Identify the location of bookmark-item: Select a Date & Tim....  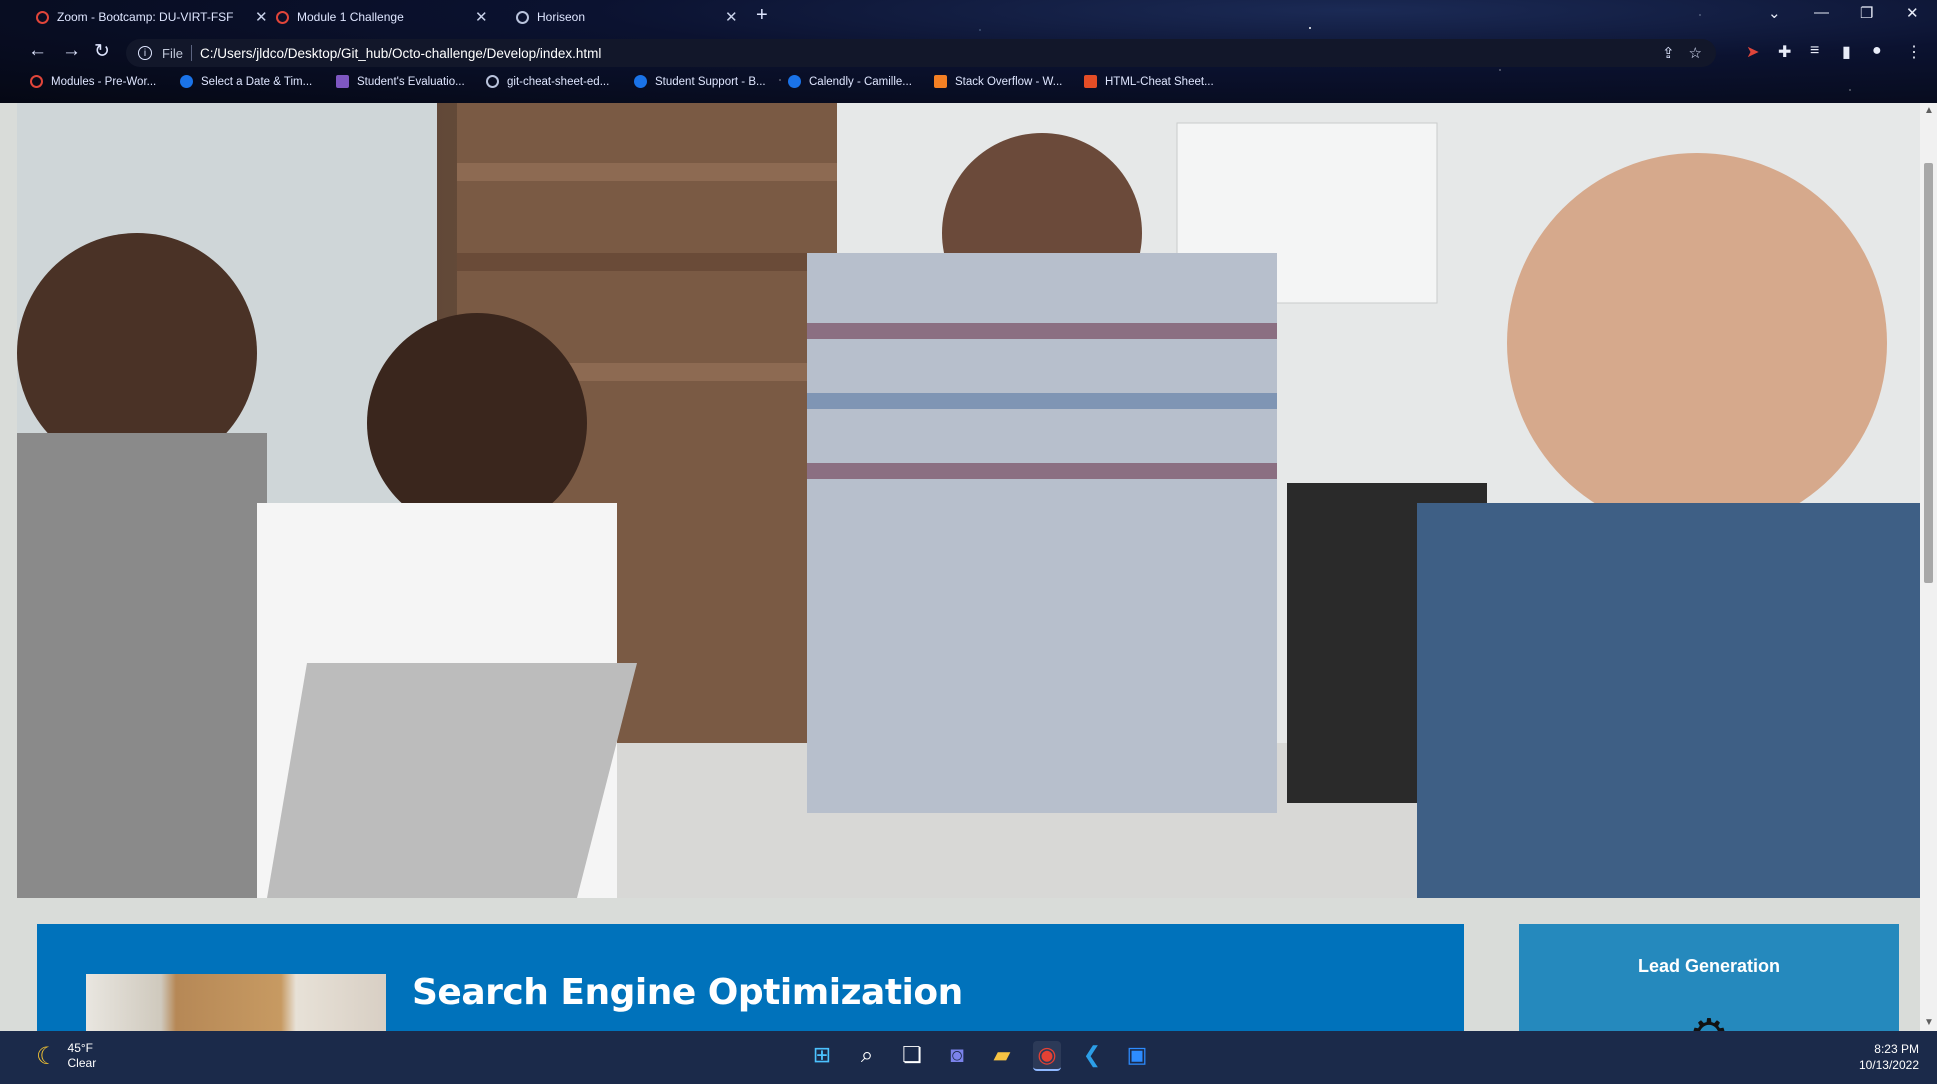
(246, 81).